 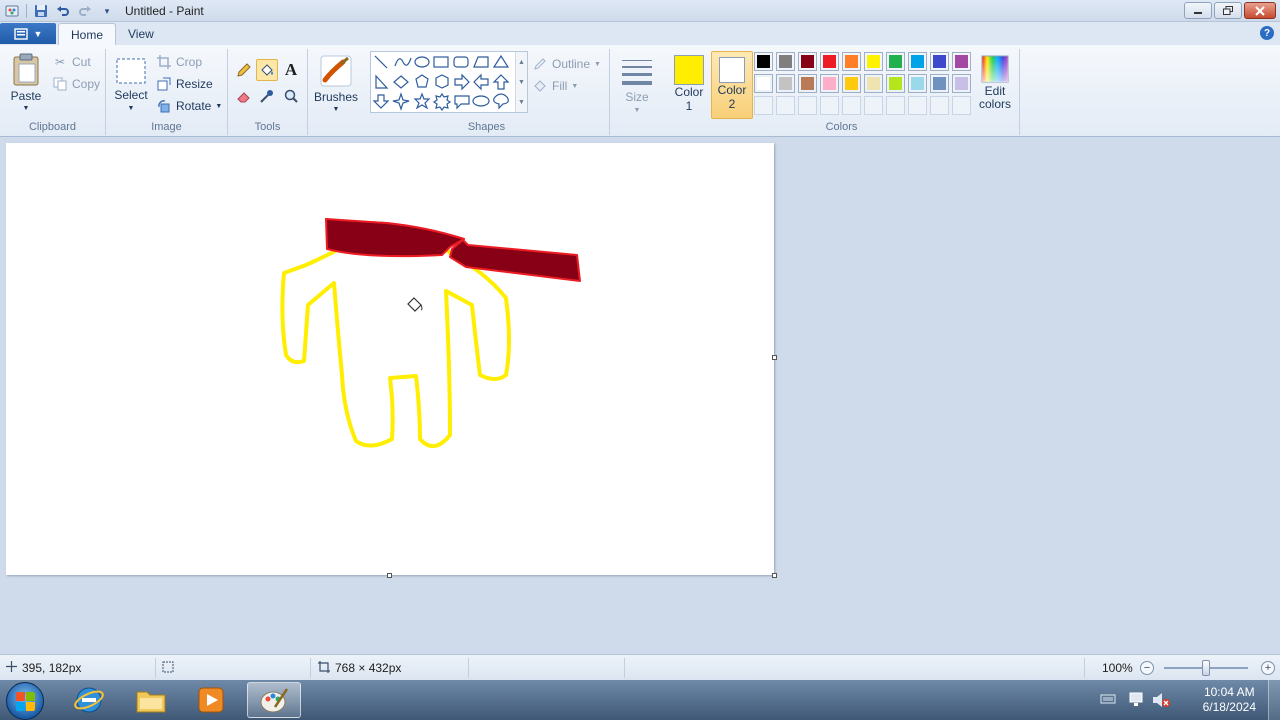 I want to click on tab-home: Home, so click(x=87, y=34).